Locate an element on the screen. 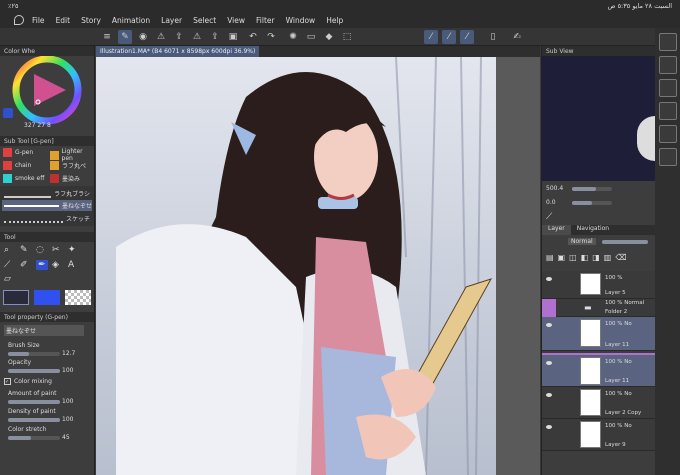 The width and height of the screenshot is (680, 475). amount-value: 100 is located at coordinates (67, 401).